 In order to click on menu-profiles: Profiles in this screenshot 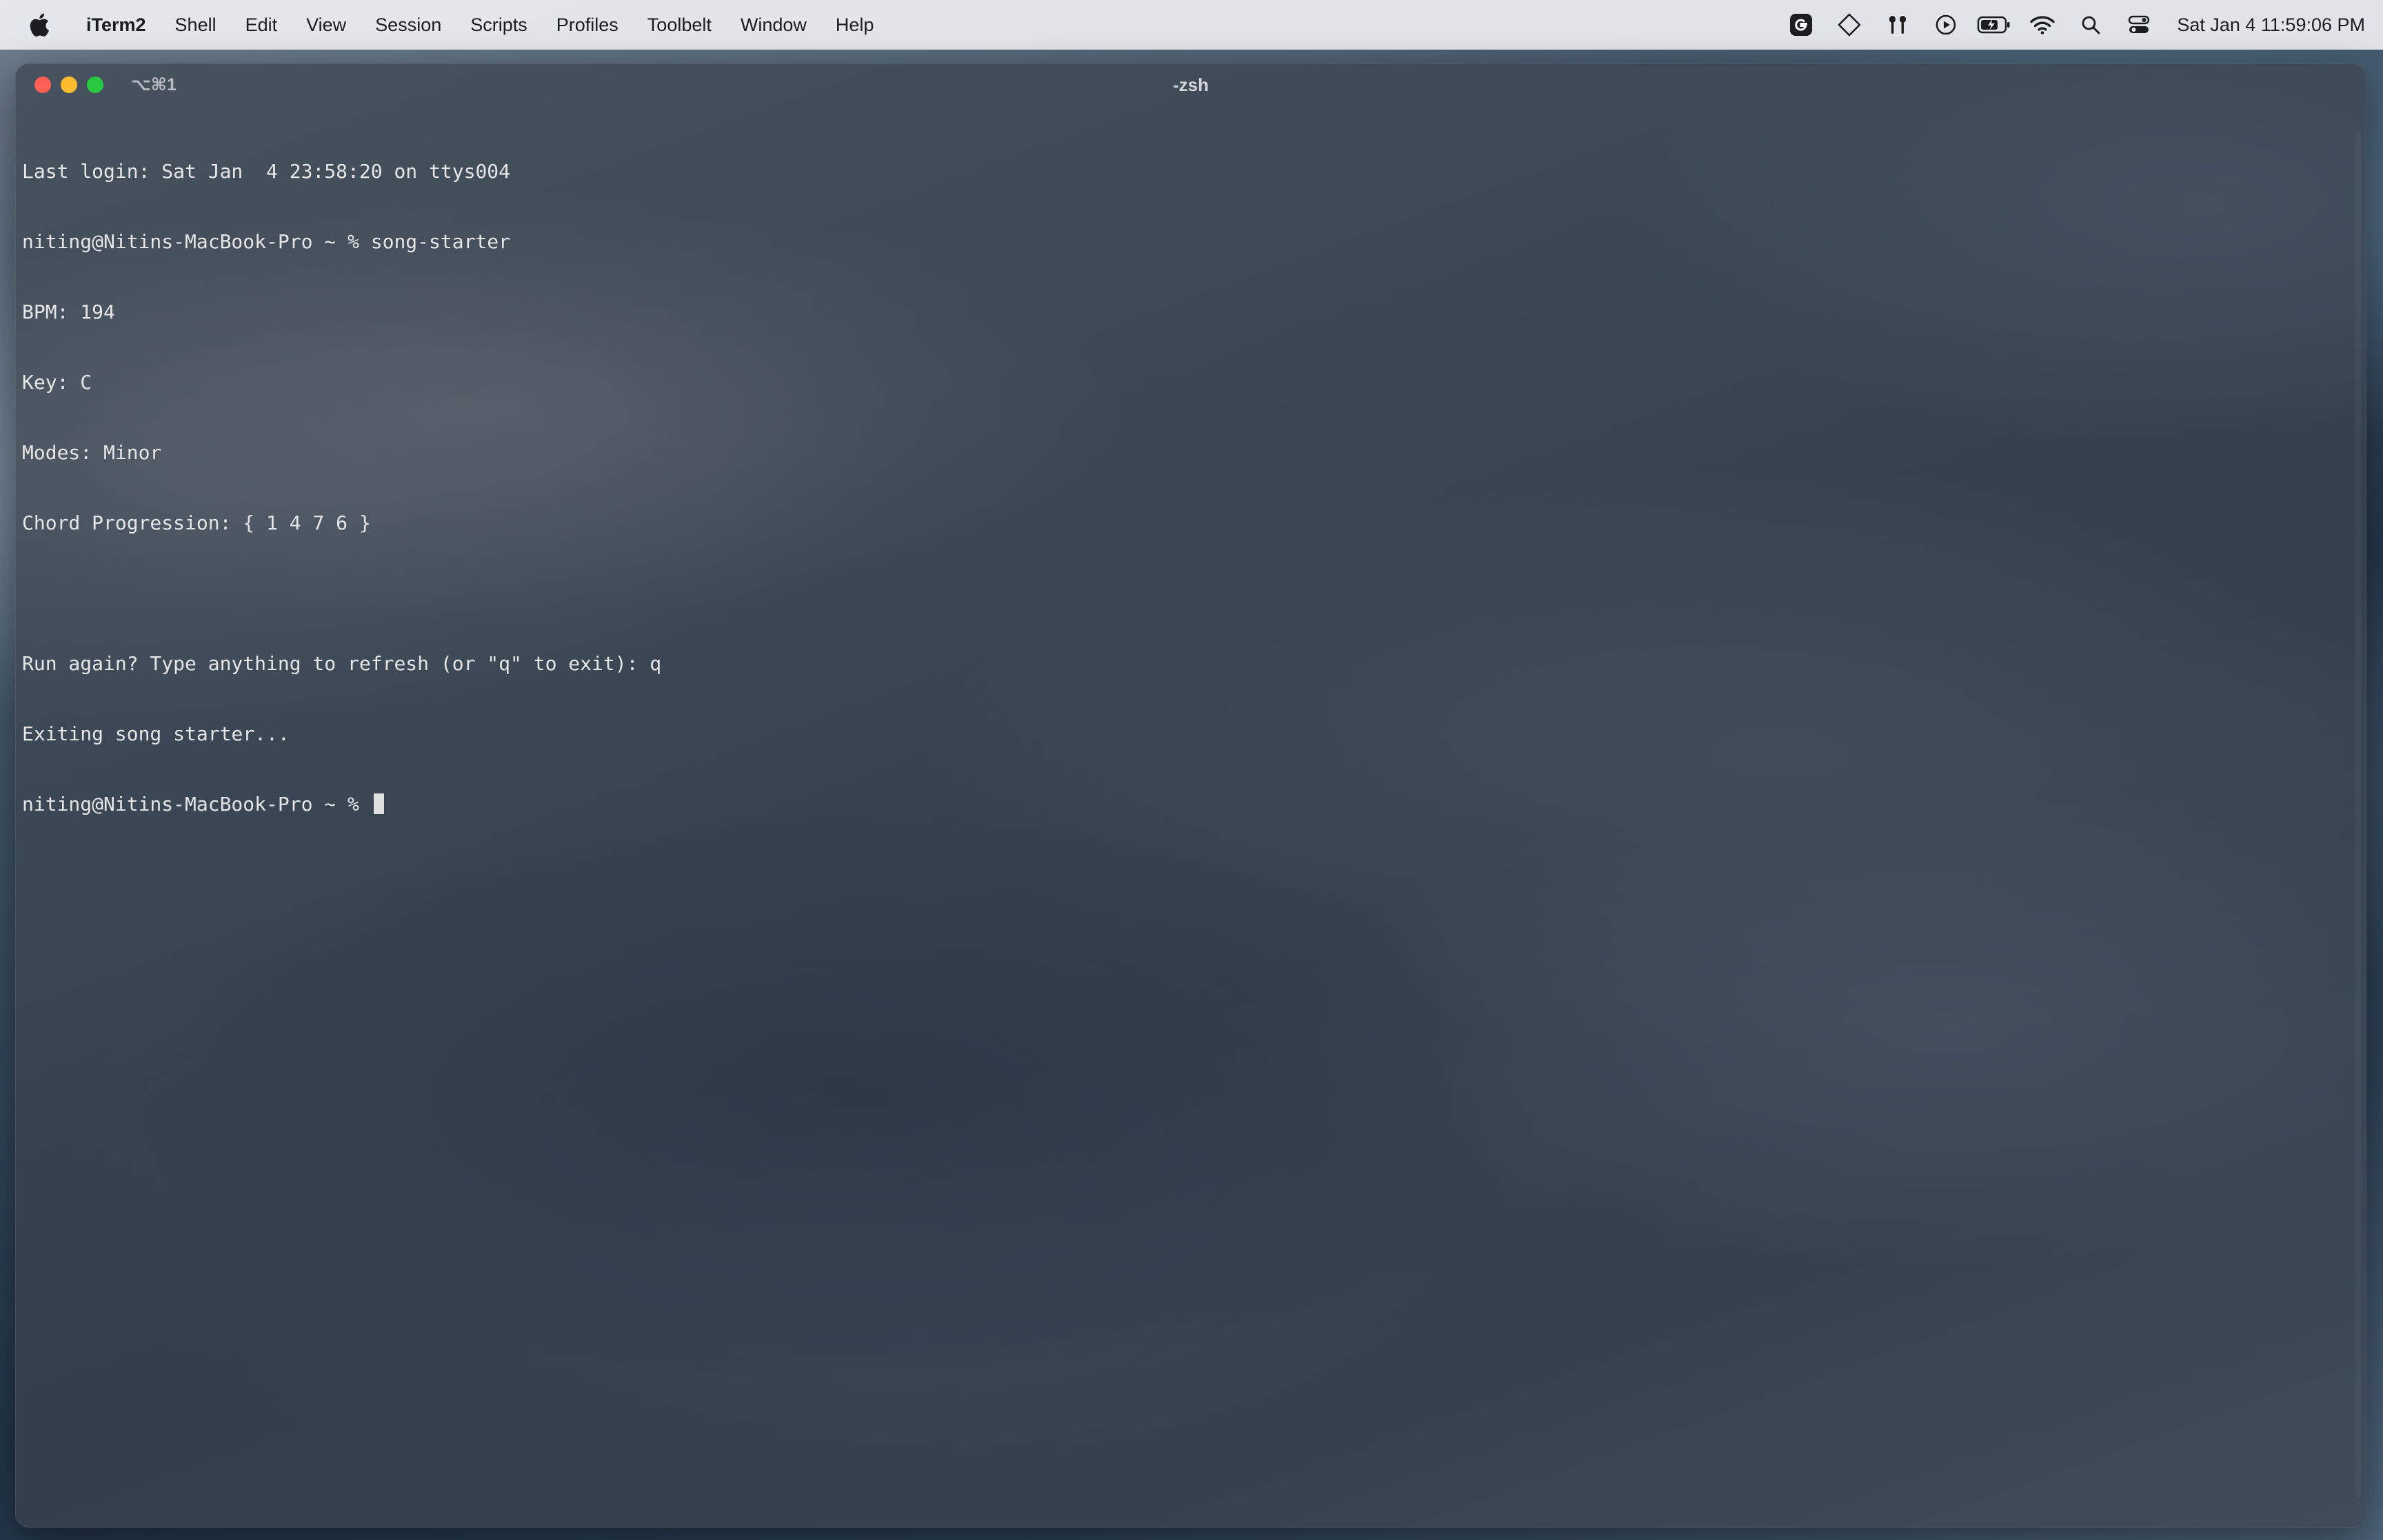, I will do `click(587, 25)`.